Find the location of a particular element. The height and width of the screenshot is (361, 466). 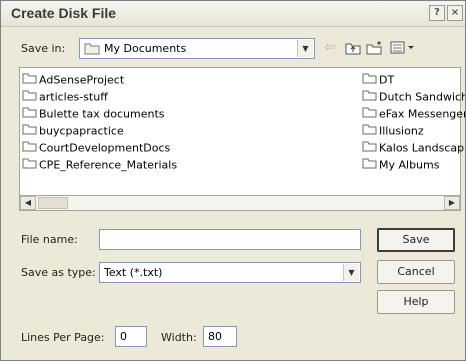

save-as-type-dropdown: Text (*.txt) ▼ is located at coordinates (230, 272).